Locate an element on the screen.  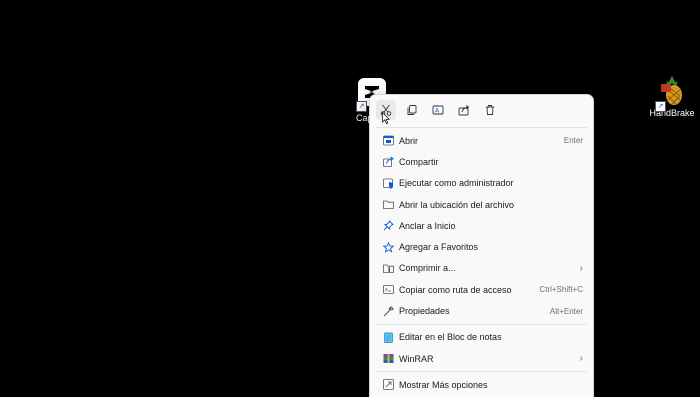
menu-item-copy-as-path: Copiar como ruta de acceso Ctrl+Shift+C is located at coordinates (481, 289).